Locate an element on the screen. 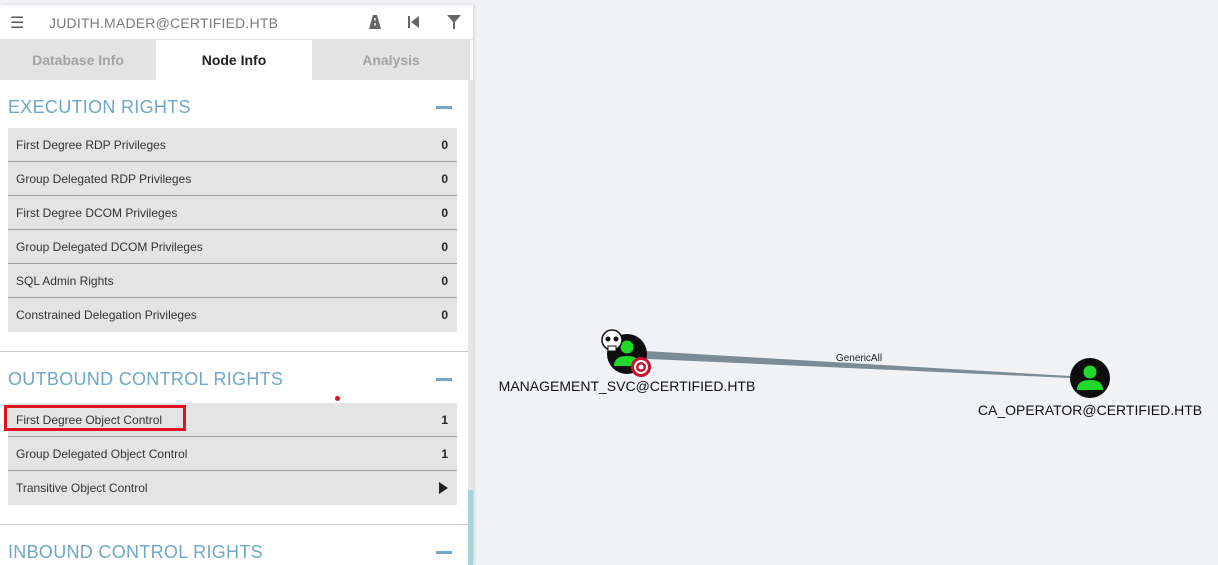 Image resolution: width=1218 pixels, height=565 pixels. execution-rights-header: EXECUTION RIGHTS is located at coordinates (234, 102).